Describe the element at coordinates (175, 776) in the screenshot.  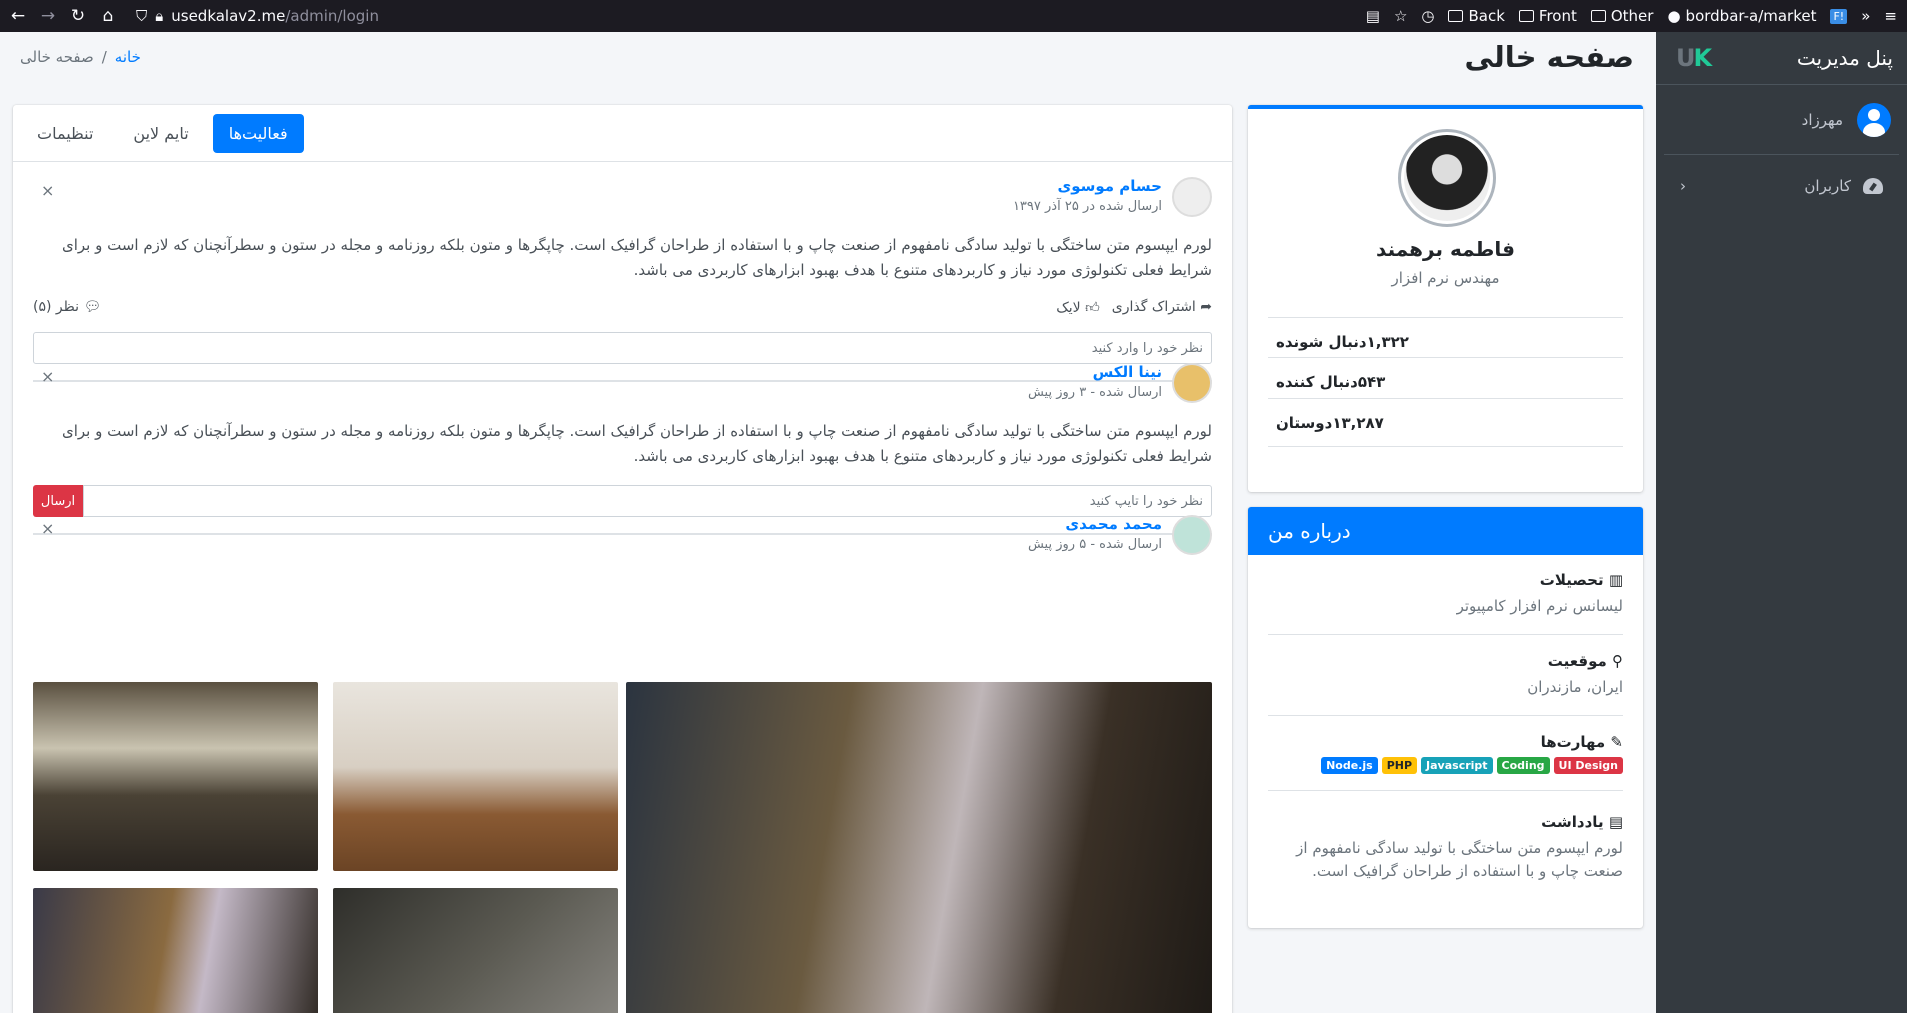
I see `photo-canal` at that location.